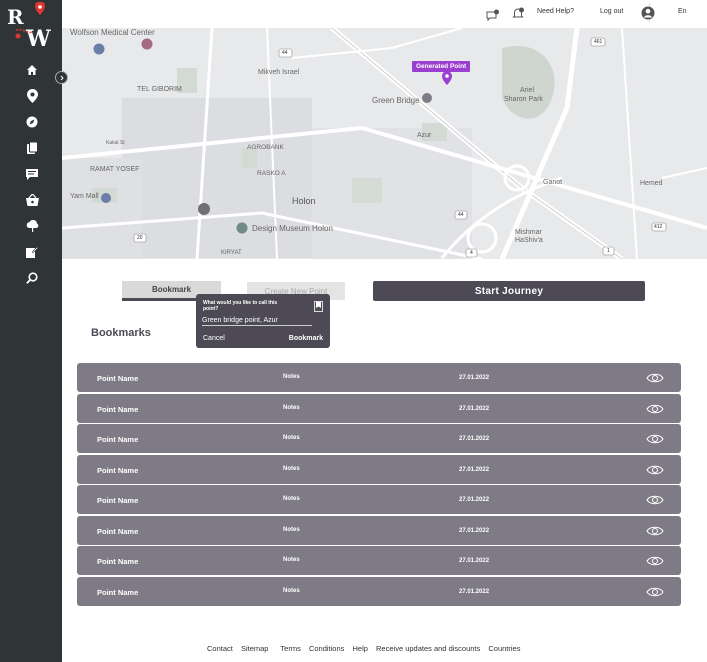 The height and width of the screenshot is (662, 707). What do you see at coordinates (396, 100) in the screenshot?
I see `map-label-green-bridge: Green Bridge` at bounding box center [396, 100].